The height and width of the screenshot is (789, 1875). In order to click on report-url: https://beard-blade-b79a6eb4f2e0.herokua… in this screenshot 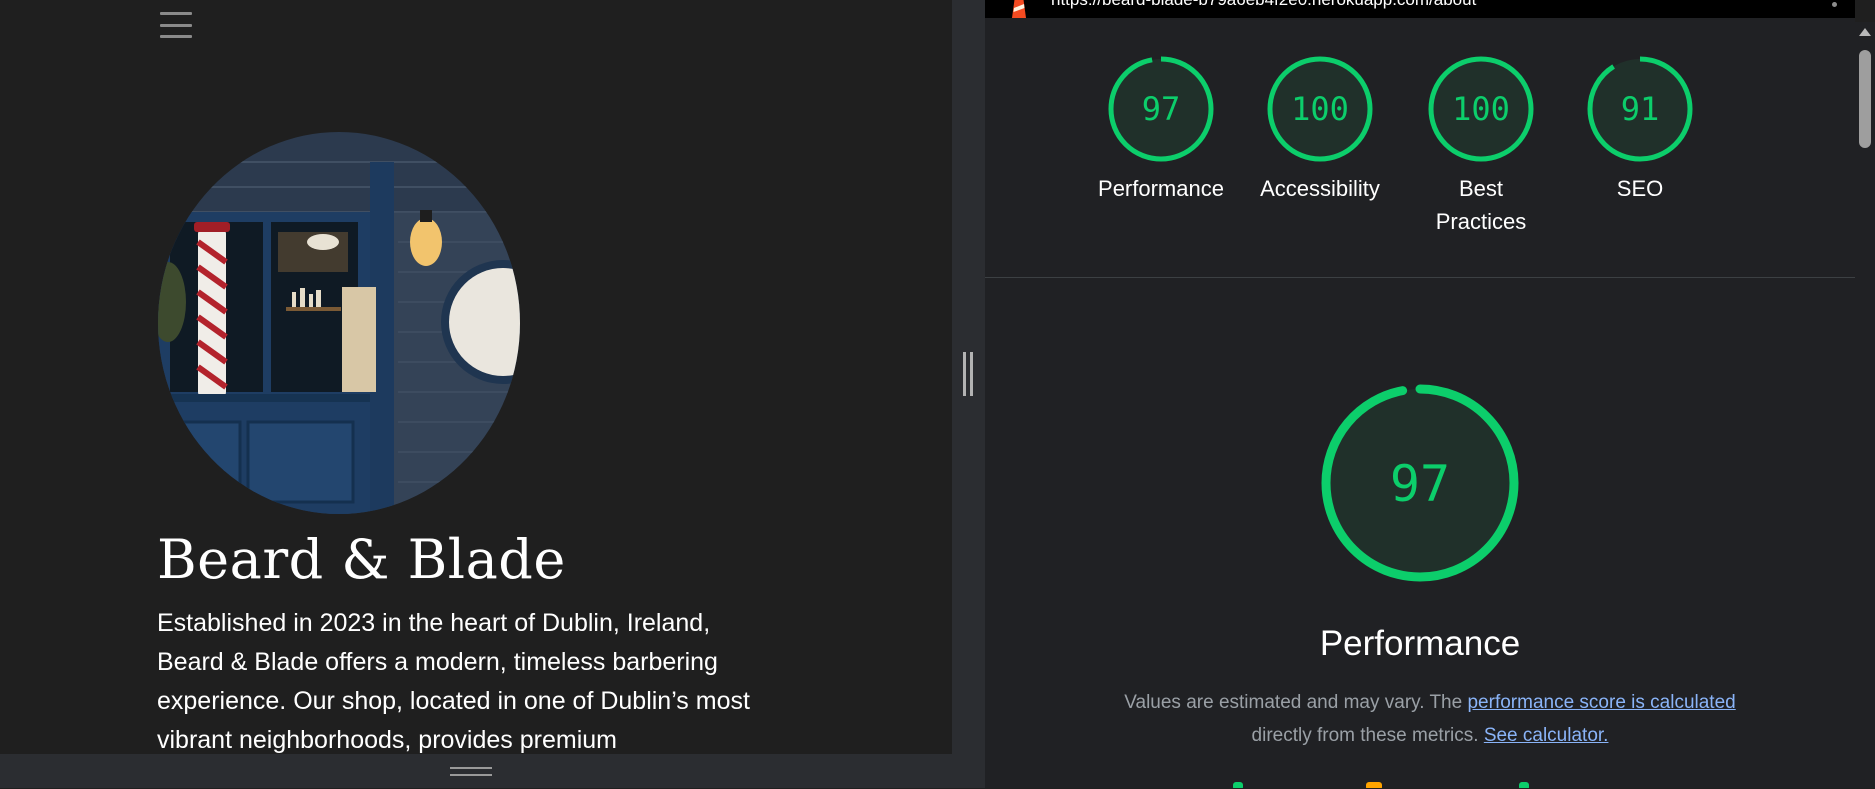, I will do `click(1263, 5)`.